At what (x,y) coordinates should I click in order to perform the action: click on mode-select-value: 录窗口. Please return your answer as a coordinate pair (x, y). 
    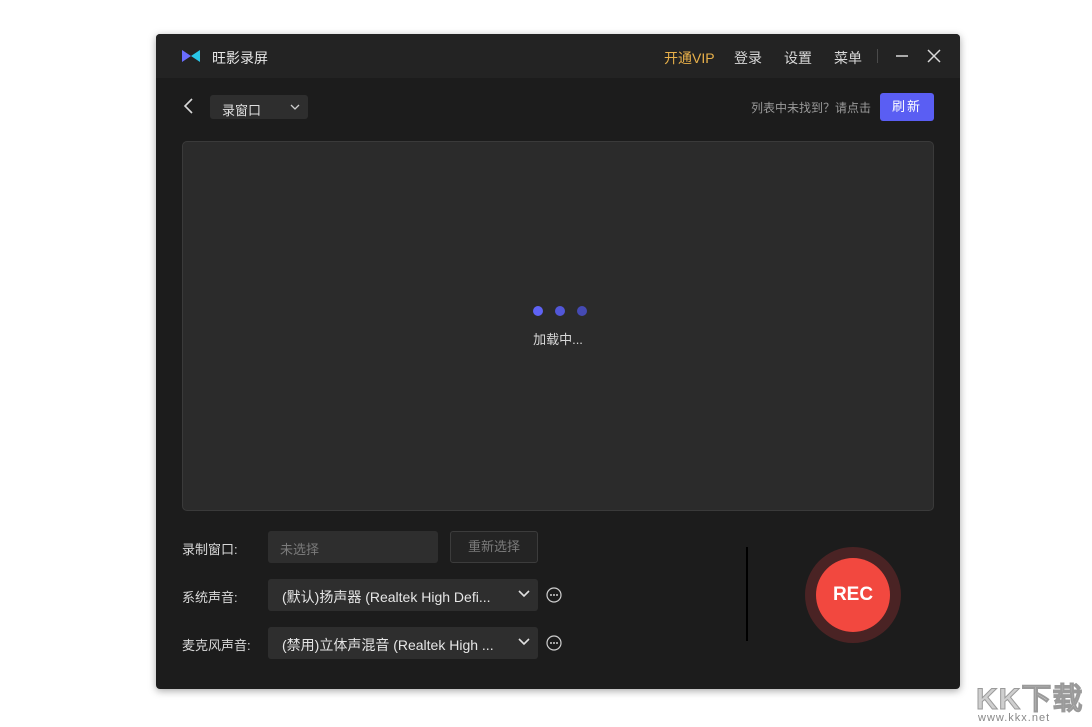
    Looking at the image, I should click on (242, 110).